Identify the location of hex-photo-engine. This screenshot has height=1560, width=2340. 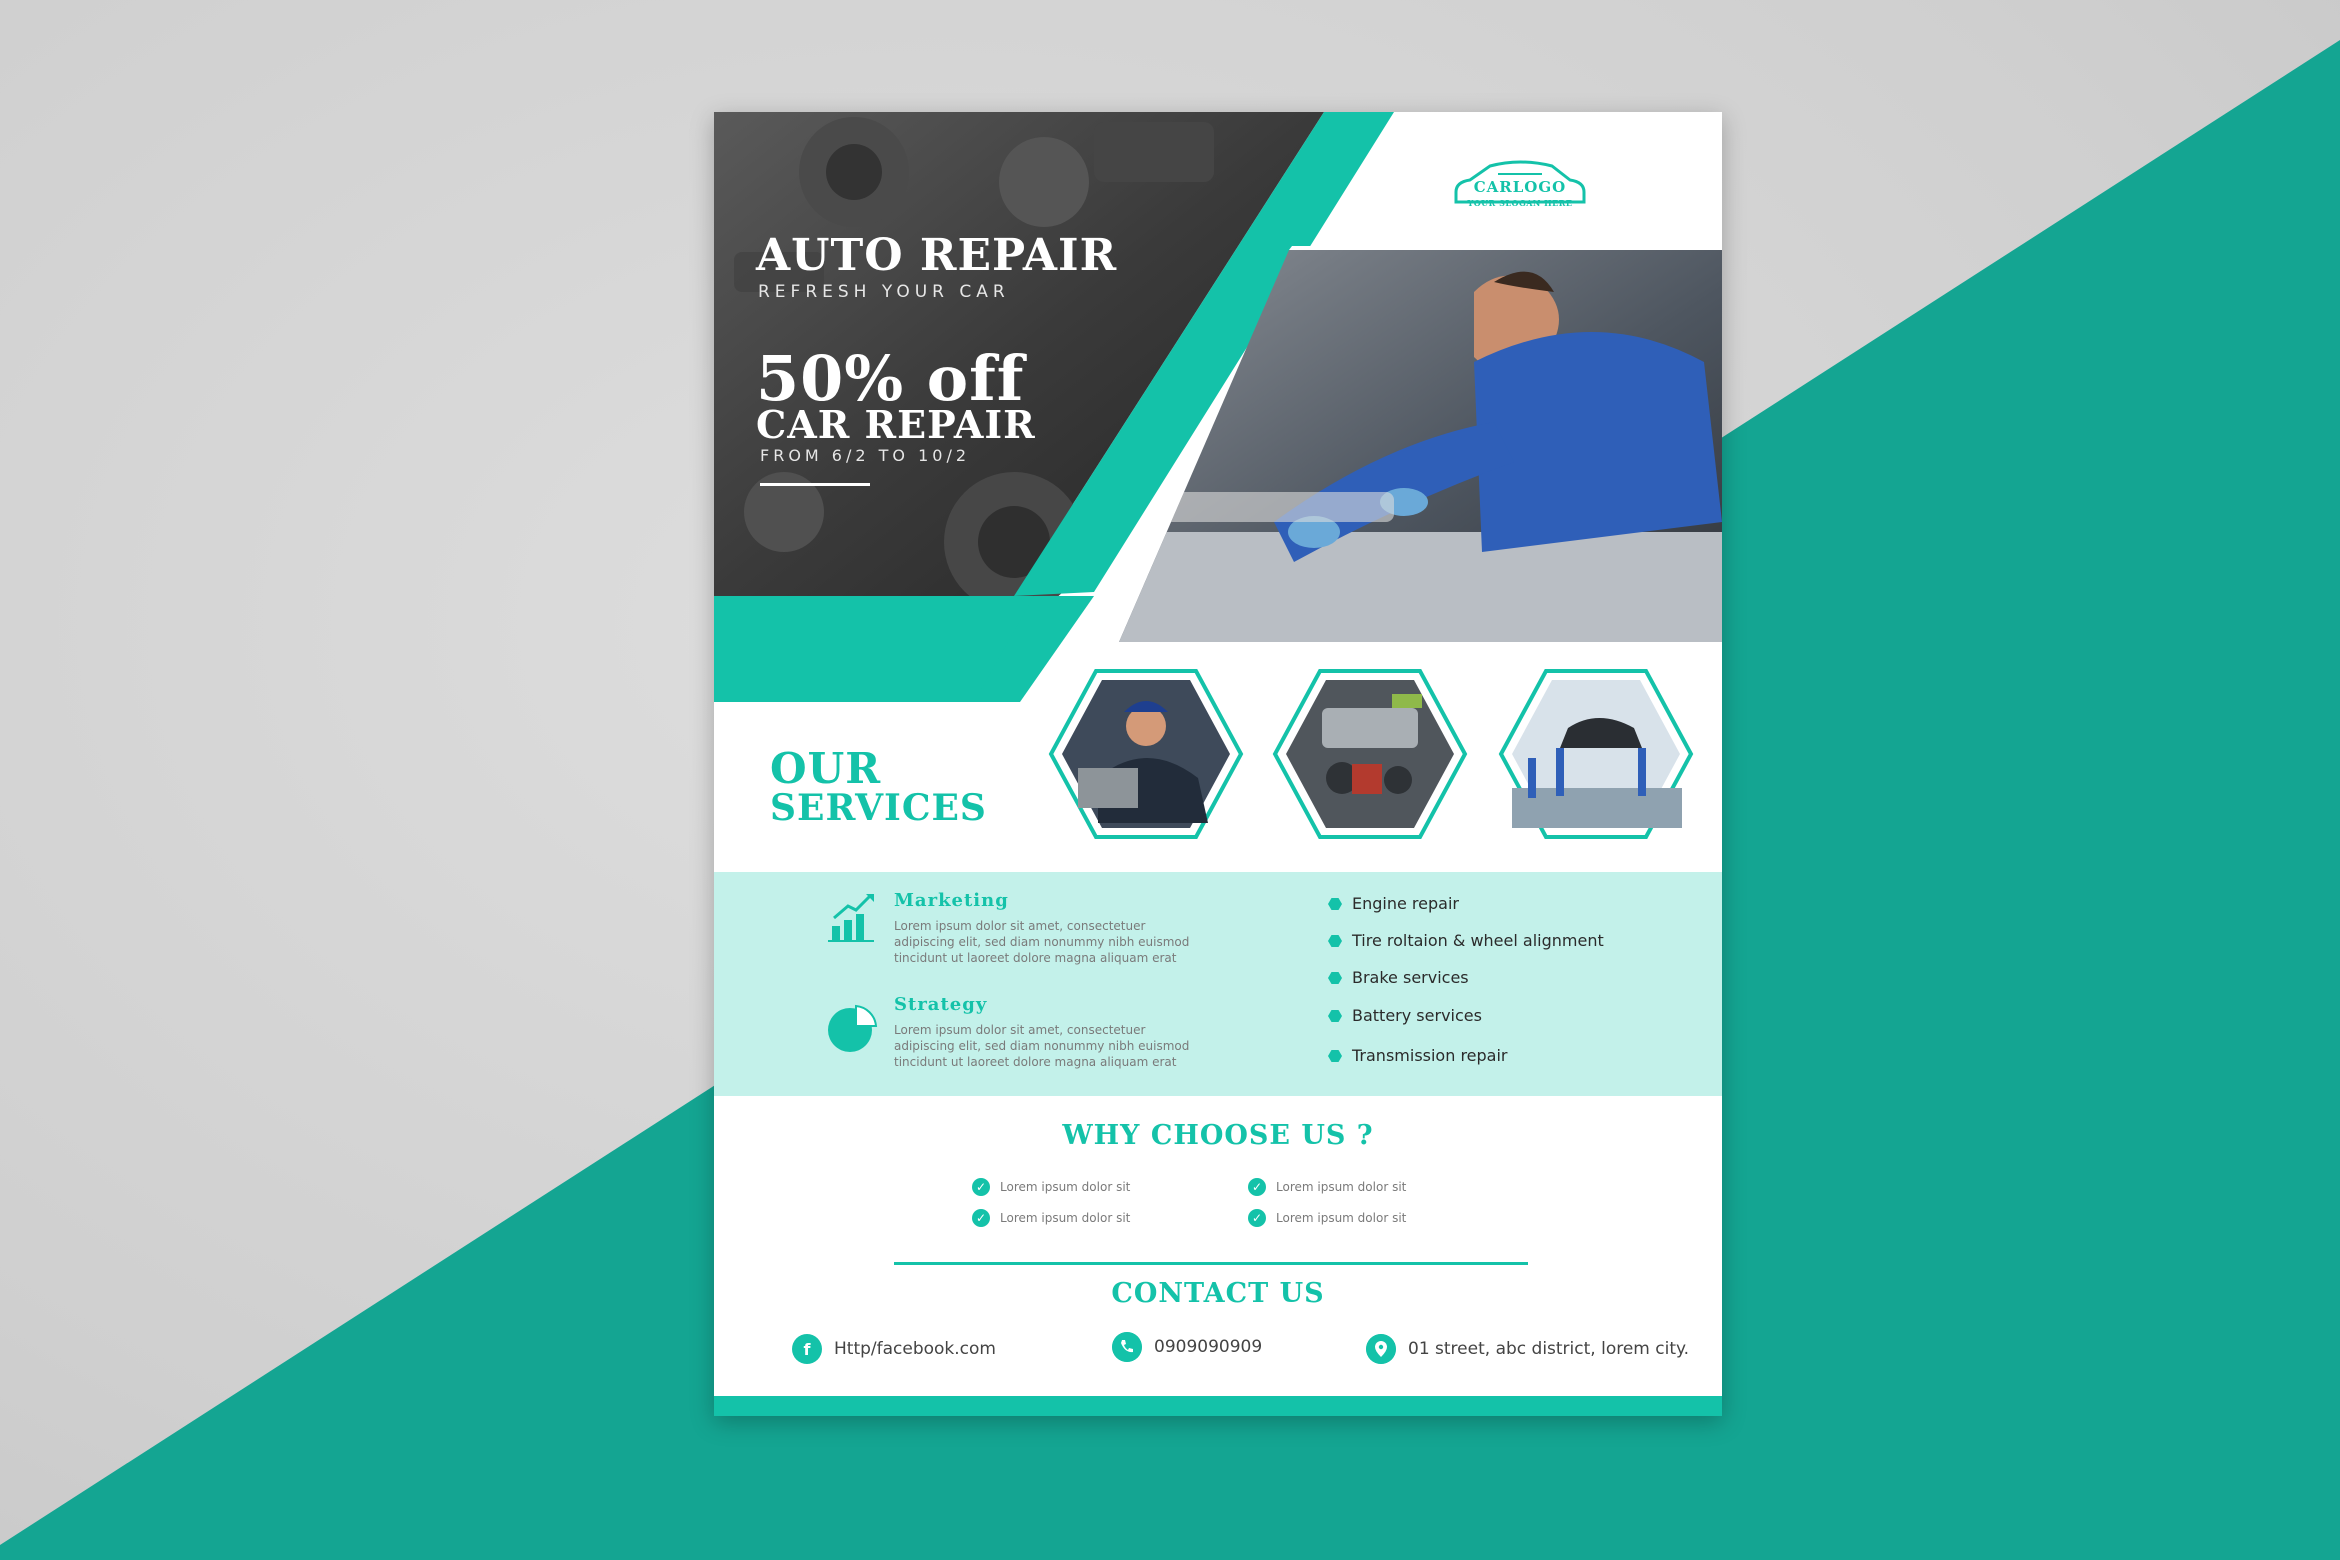
(1370, 754).